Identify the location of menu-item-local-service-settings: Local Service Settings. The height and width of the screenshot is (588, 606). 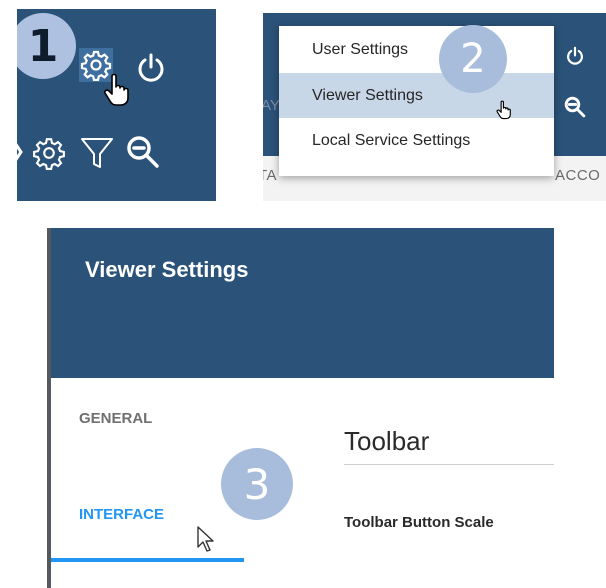
(416, 140).